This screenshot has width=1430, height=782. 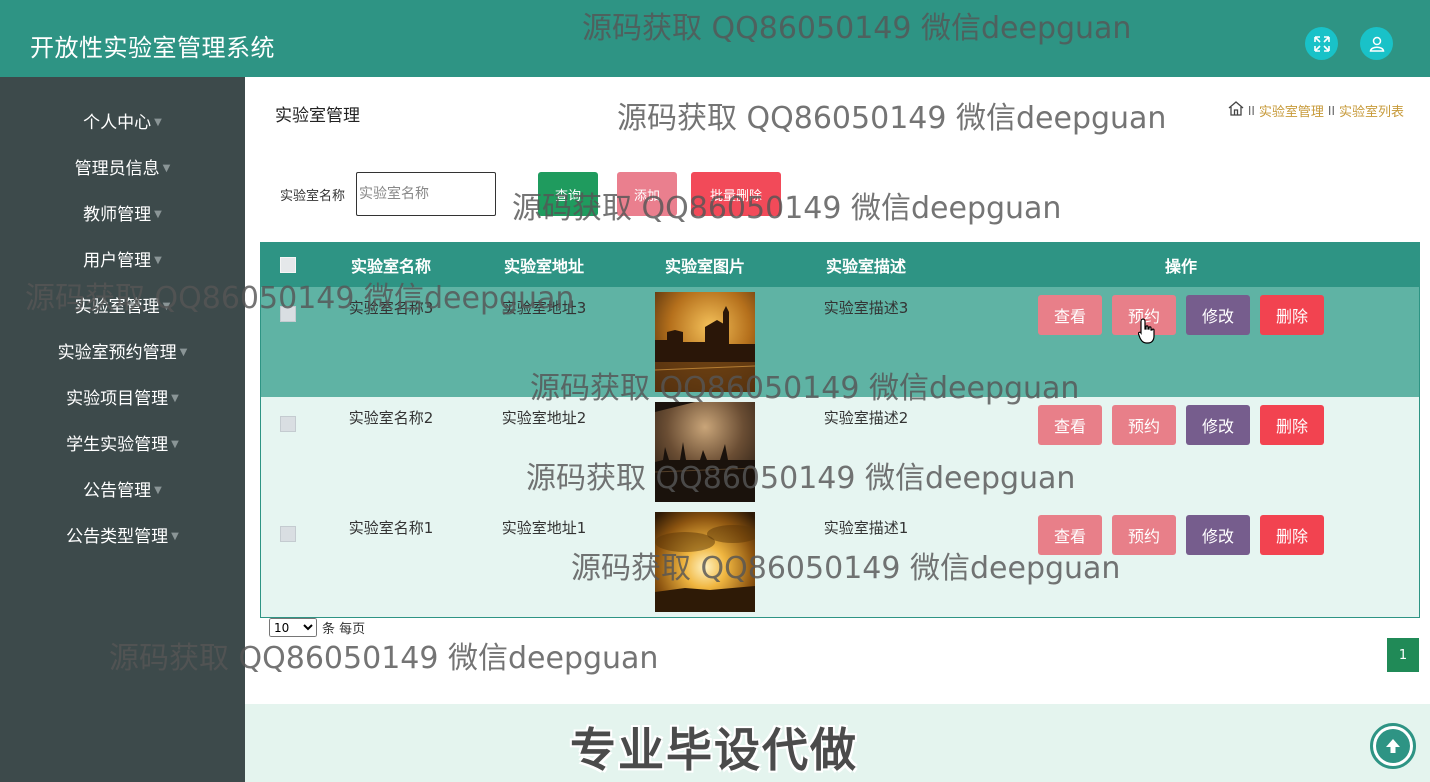 I want to click on lab-address-cell: 实验室地址1, so click(x=544, y=527).